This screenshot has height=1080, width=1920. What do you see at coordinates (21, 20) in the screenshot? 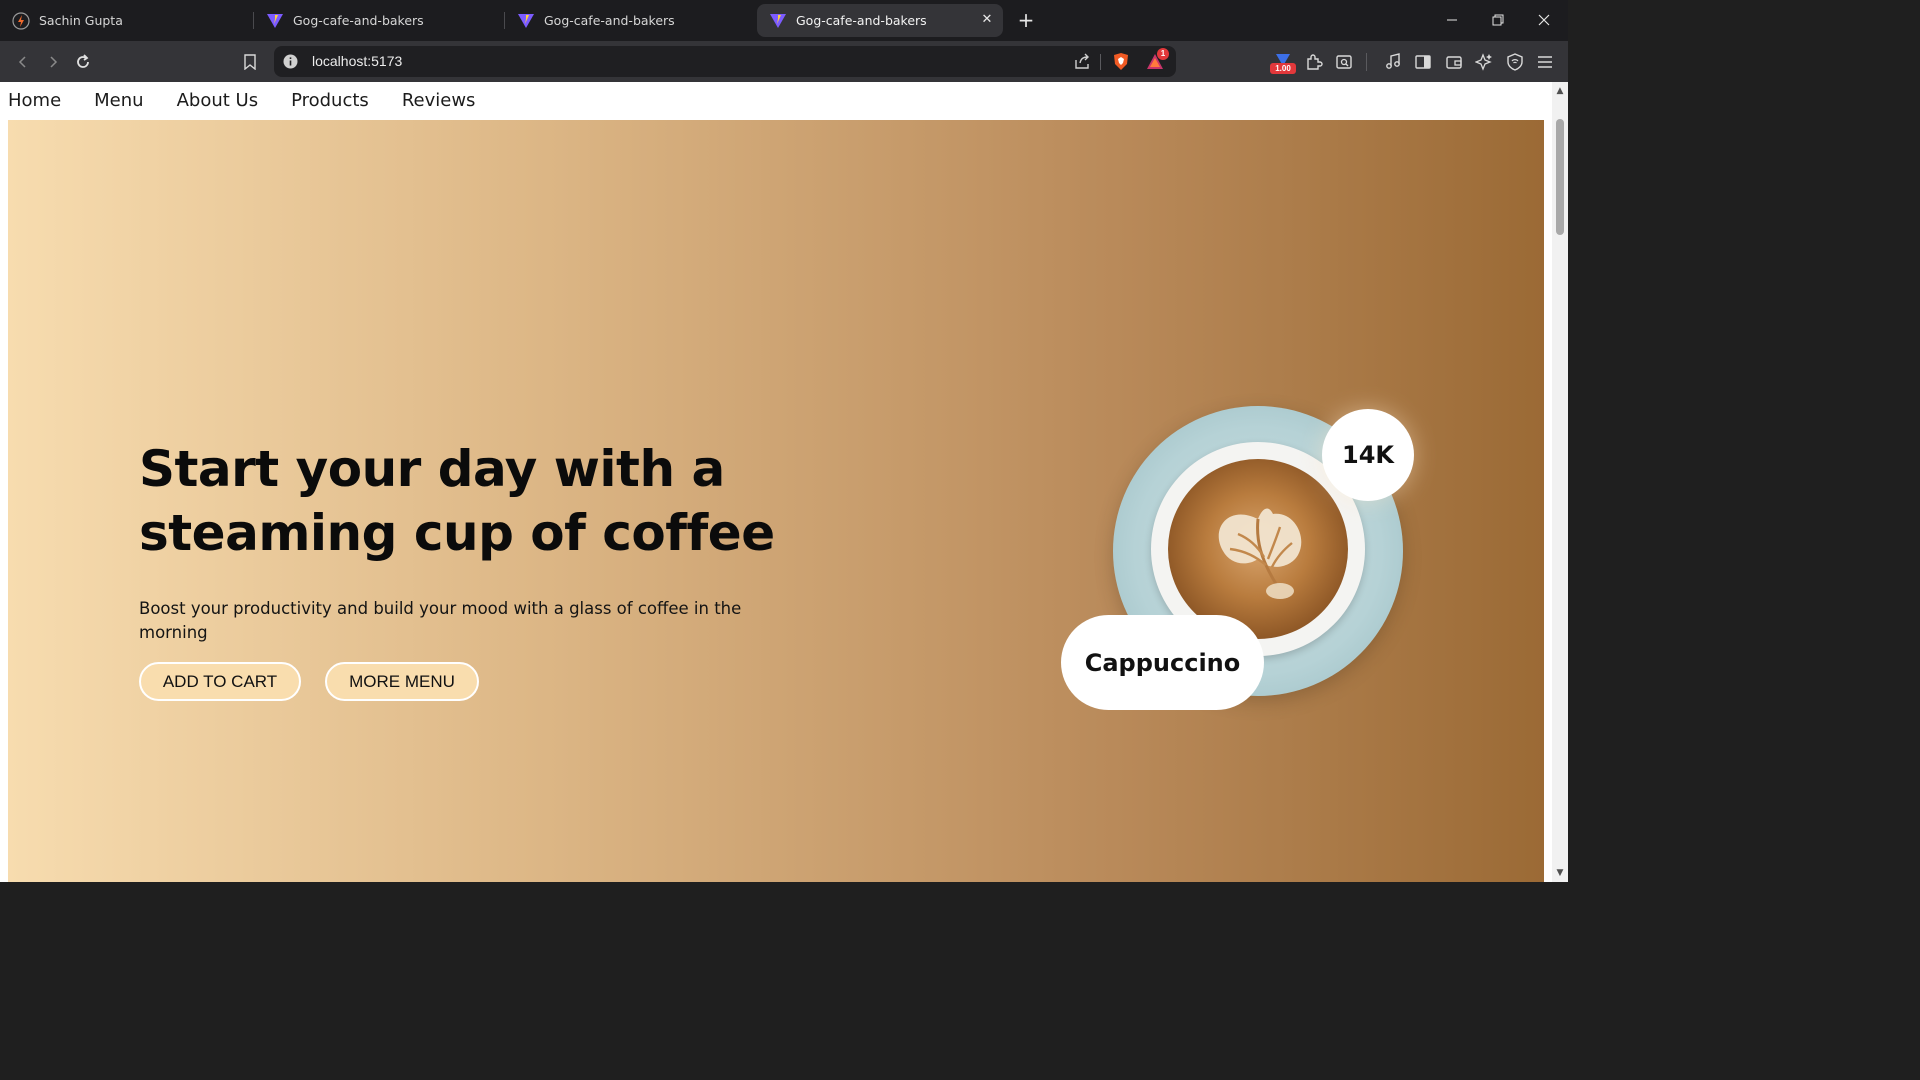
I see `bolt-icon` at bounding box center [21, 20].